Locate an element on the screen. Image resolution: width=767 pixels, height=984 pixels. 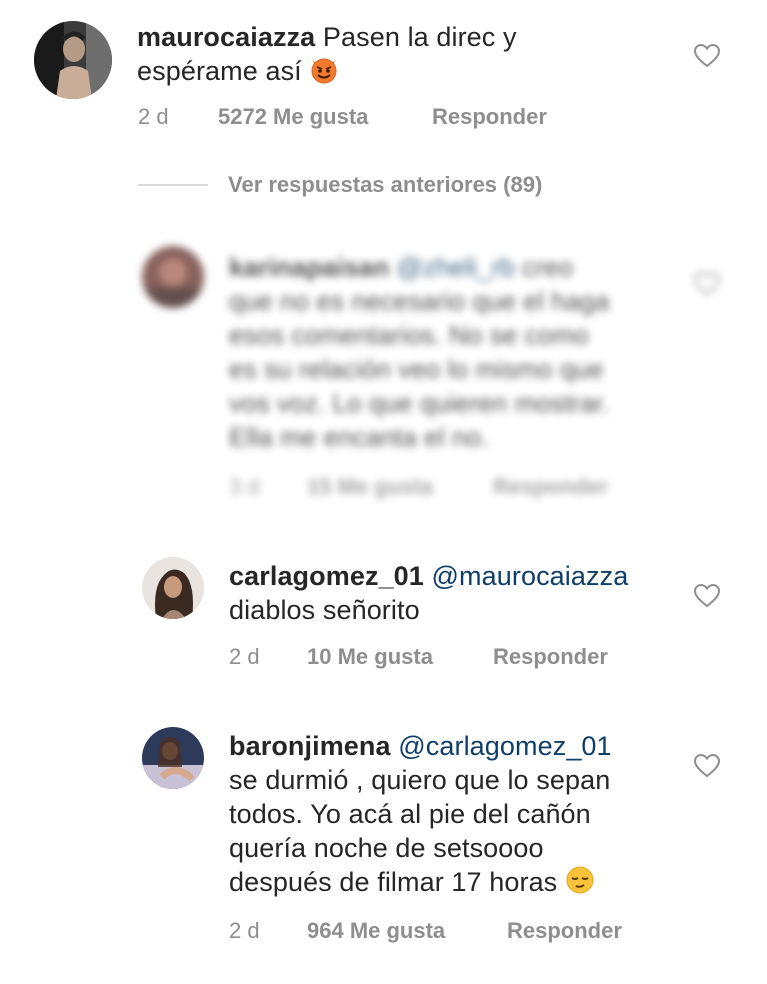
view-previous-label: Ver respuestas anteriores (89) is located at coordinates (385, 185).